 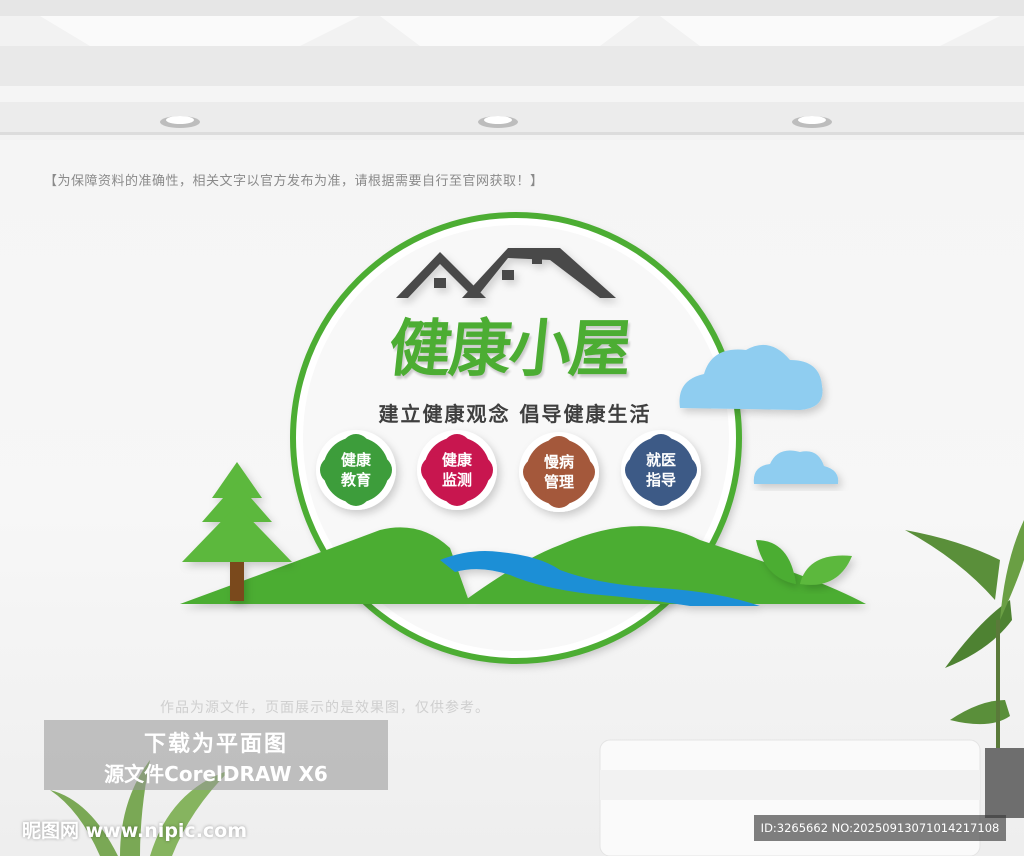 What do you see at coordinates (135, 831) in the screenshot?
I see `site-watermark: 昵图网 www.nipic.com` at bounding box center [135, 831].